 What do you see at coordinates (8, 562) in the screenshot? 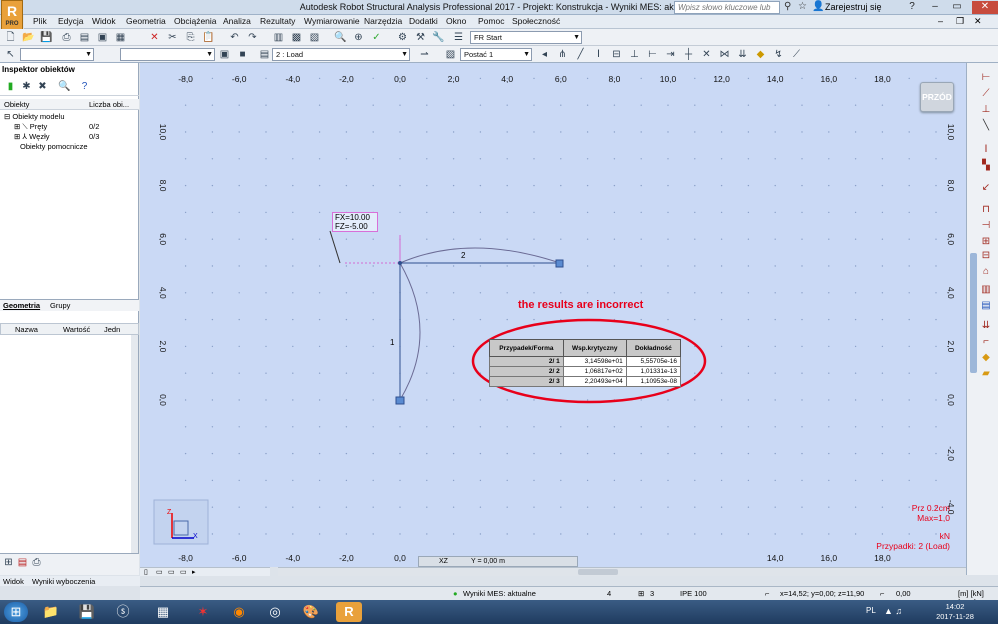
I see `layers-icon: ⊞` at bounding box center [8, 562].